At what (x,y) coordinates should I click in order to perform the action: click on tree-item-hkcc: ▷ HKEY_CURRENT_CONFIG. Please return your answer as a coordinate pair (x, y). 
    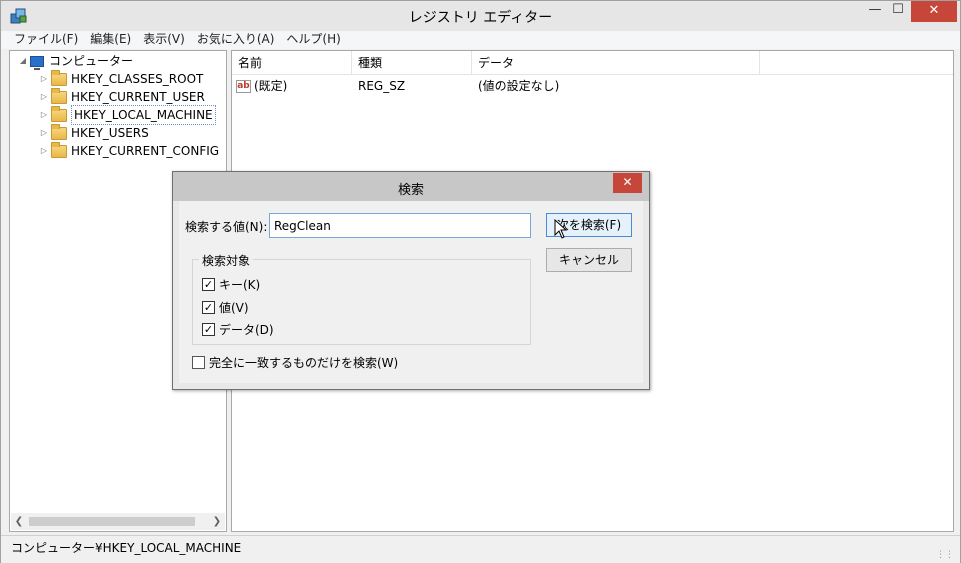
    Looking at the image, I should click on (129, 150).